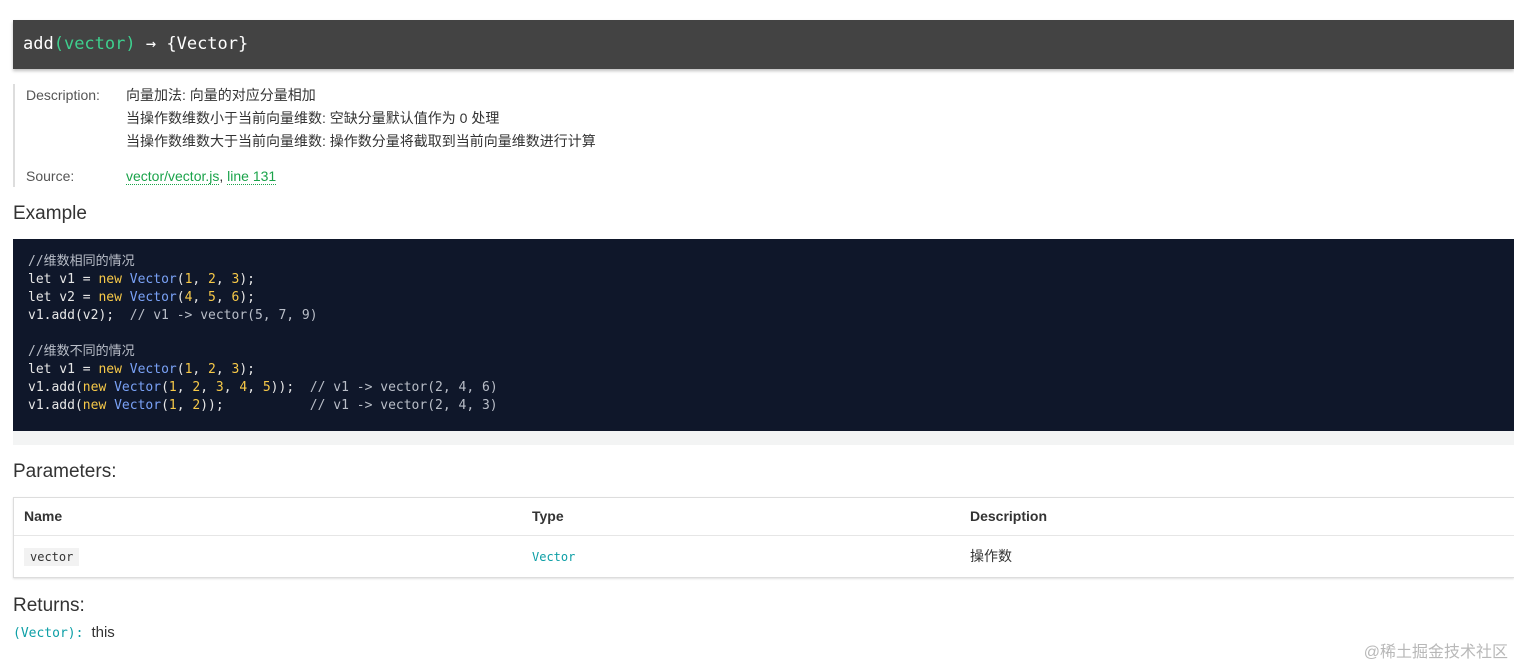 This screenshot has width=1514, height=665. I want to click on param-type-cell: Vector, so click(553, 556).